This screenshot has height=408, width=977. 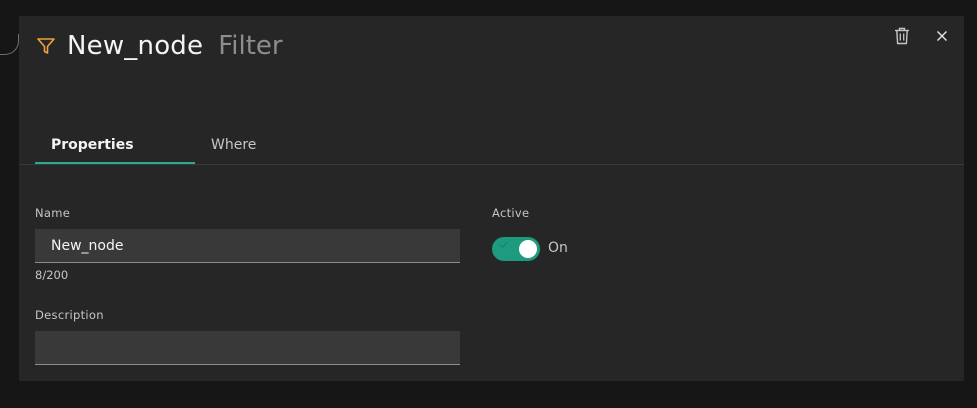 I want to click on close-button, so click(x=942, y=36).